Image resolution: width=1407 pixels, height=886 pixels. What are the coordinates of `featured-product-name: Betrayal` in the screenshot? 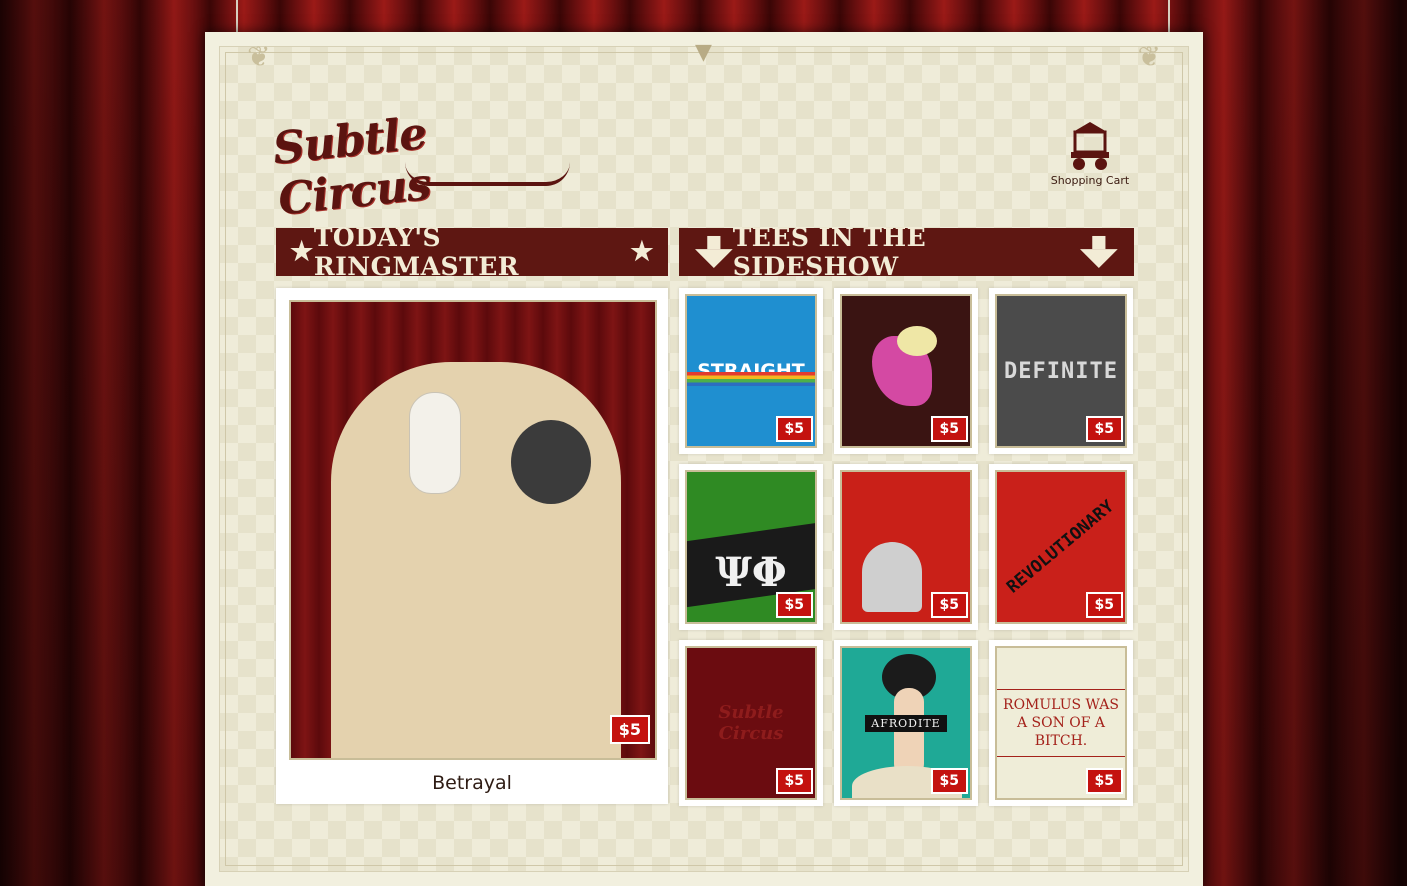 It's located at (472, 783).